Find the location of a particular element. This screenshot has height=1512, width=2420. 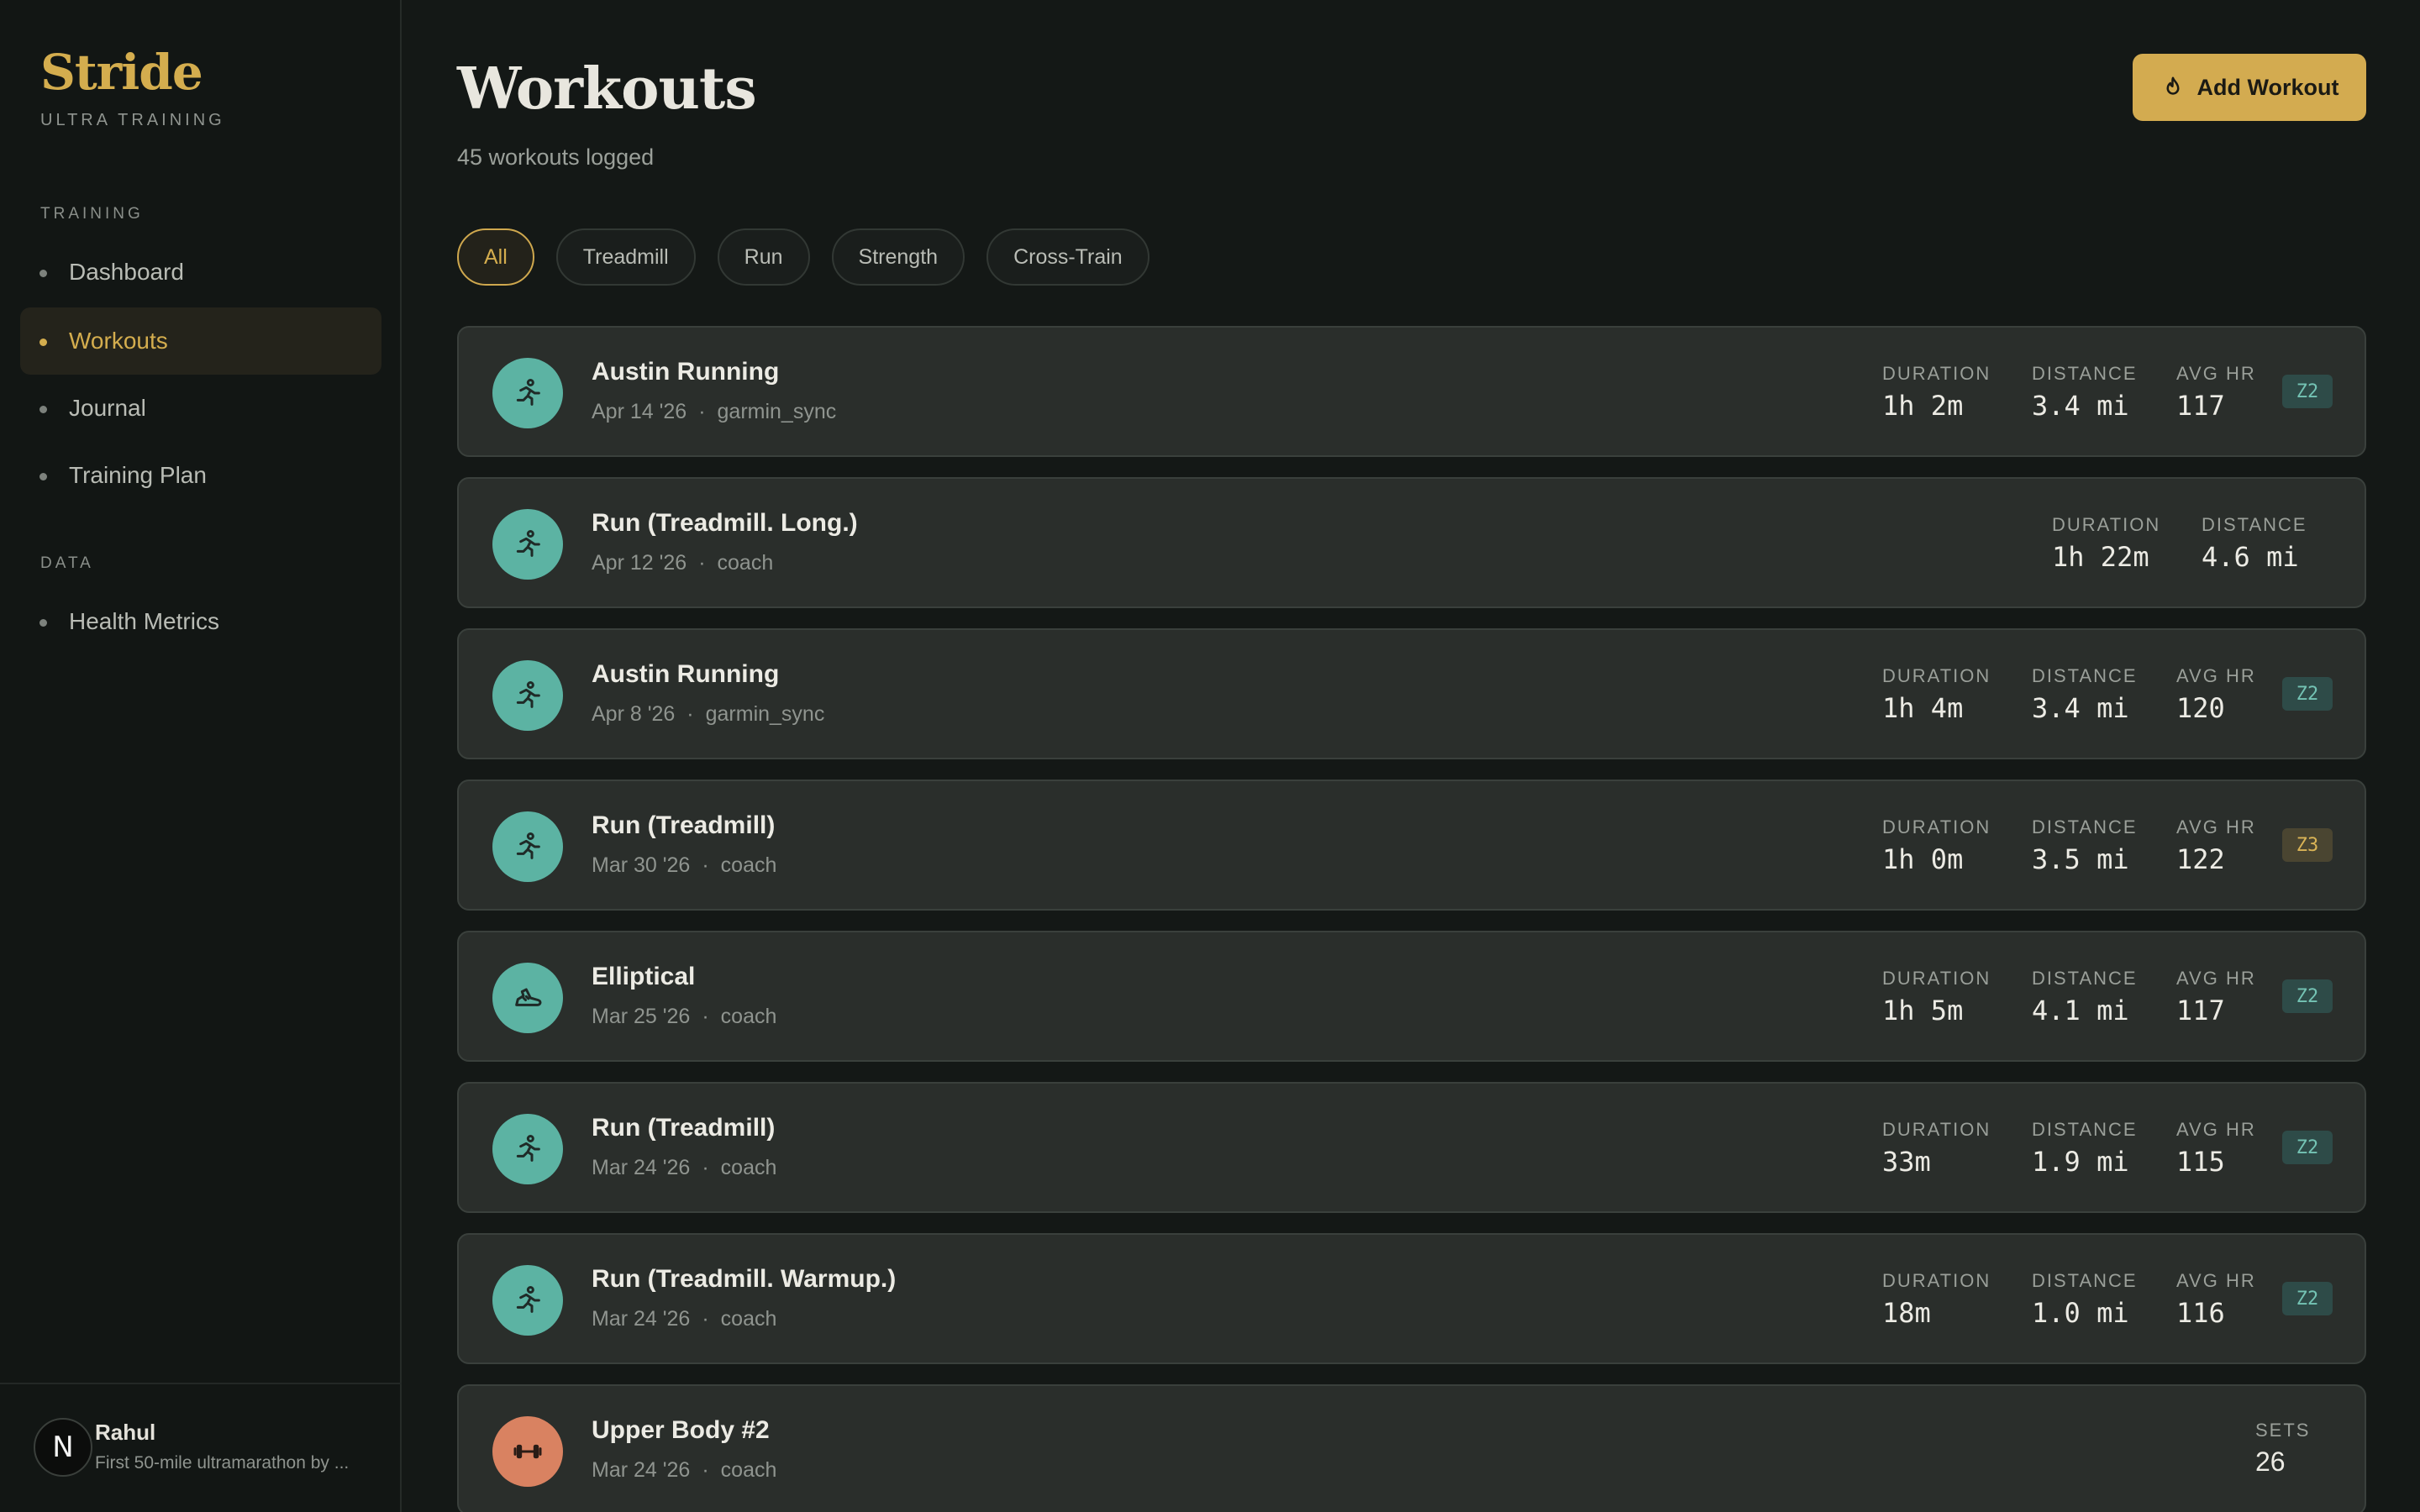

stat-value: 26 is located at coordinates (2270, 1461).